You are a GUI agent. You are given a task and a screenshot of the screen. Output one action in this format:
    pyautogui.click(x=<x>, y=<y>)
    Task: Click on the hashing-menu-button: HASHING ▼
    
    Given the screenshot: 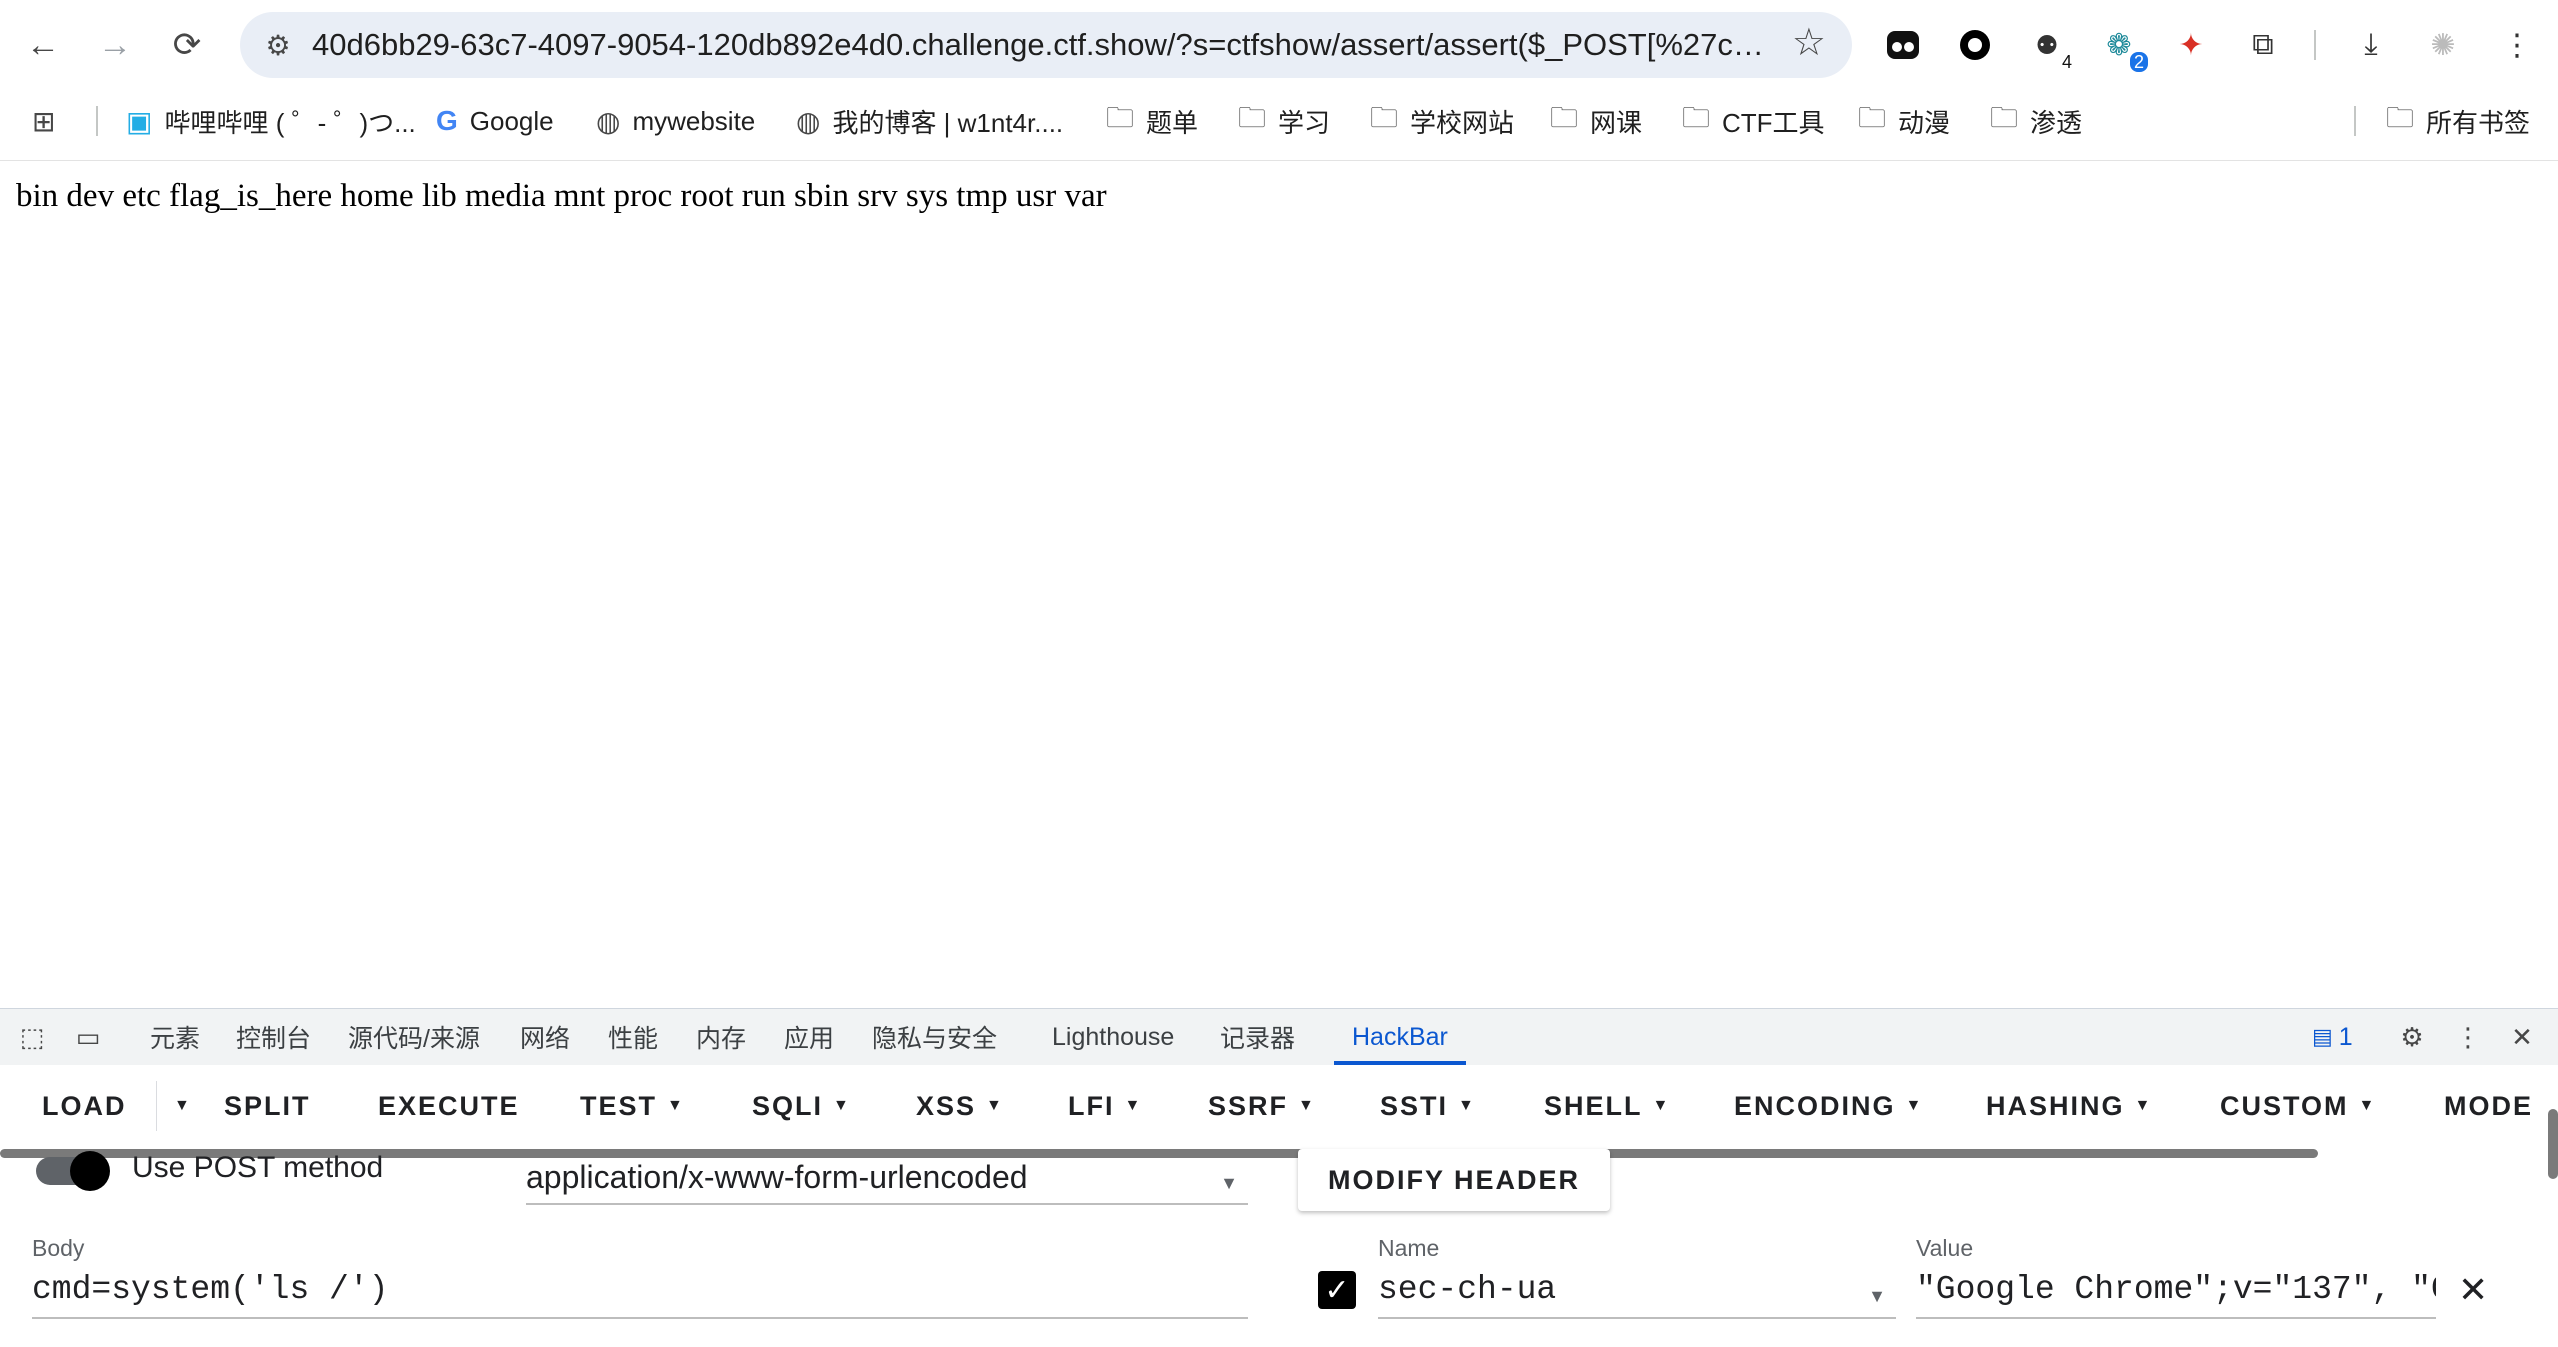 What is the action you would take?
    pyautogui.click(x=2069, y=1106)
    